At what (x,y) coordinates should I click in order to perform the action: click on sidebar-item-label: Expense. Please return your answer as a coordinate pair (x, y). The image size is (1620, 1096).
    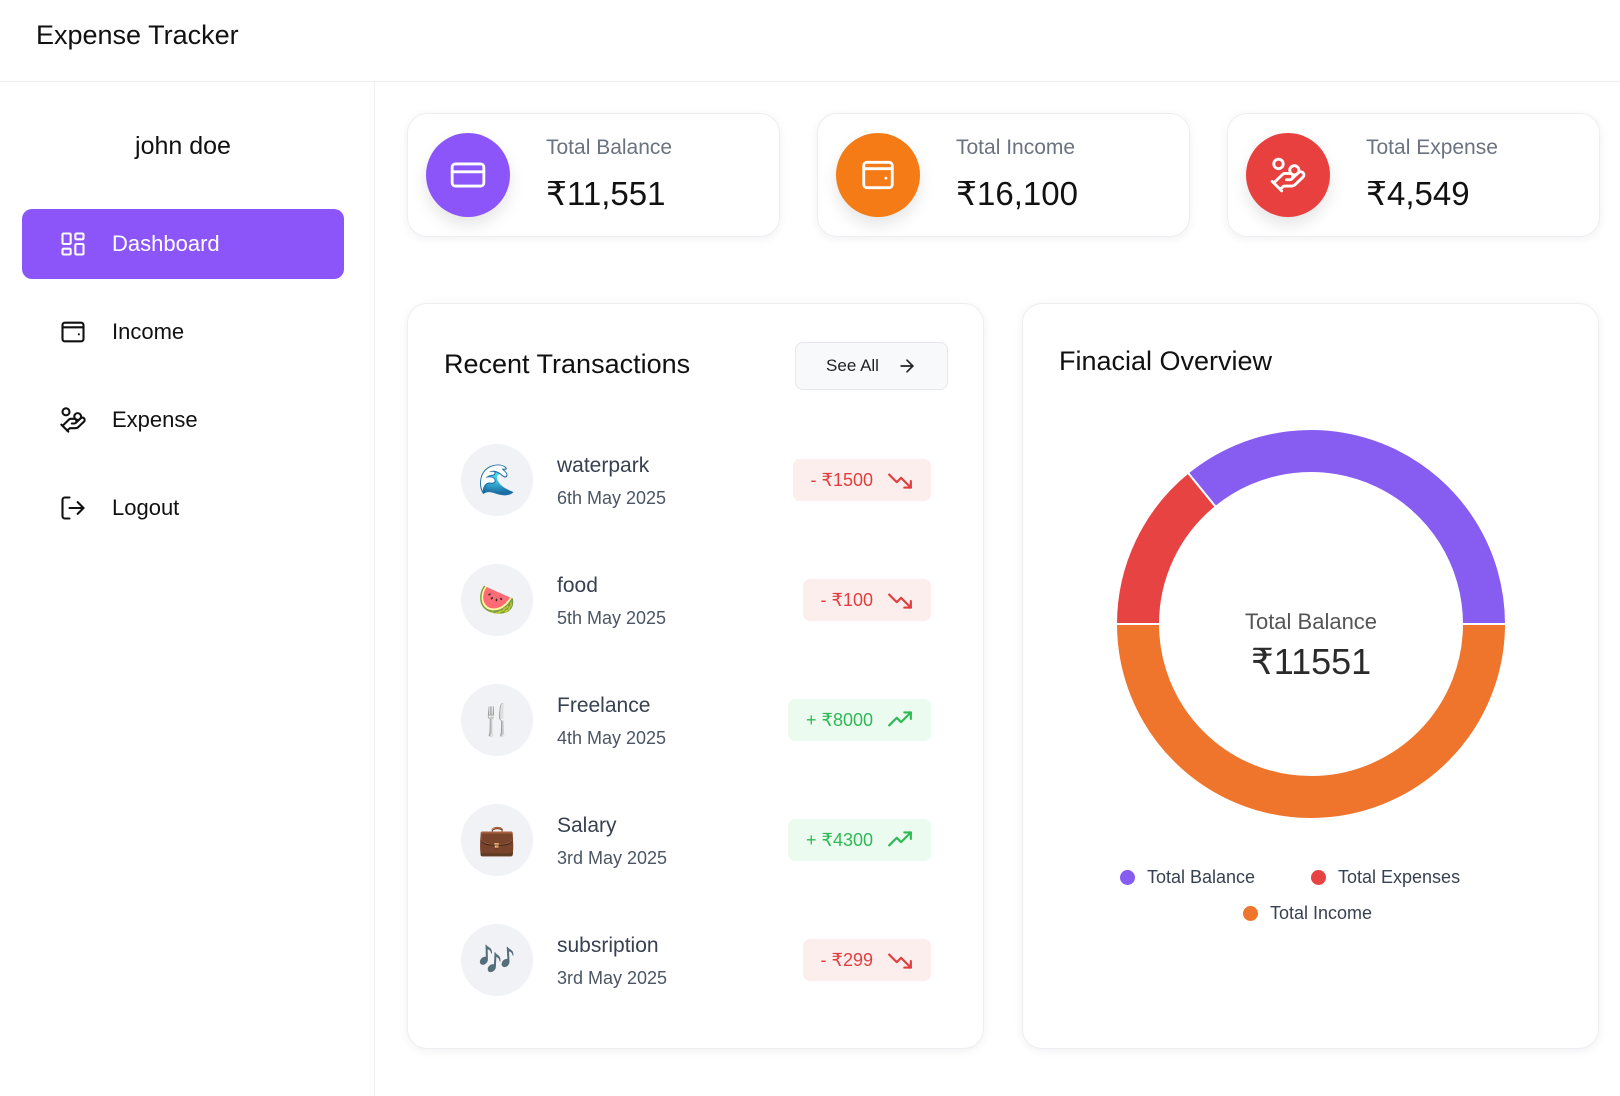
    Looking at the image, I should click on (155, 419).